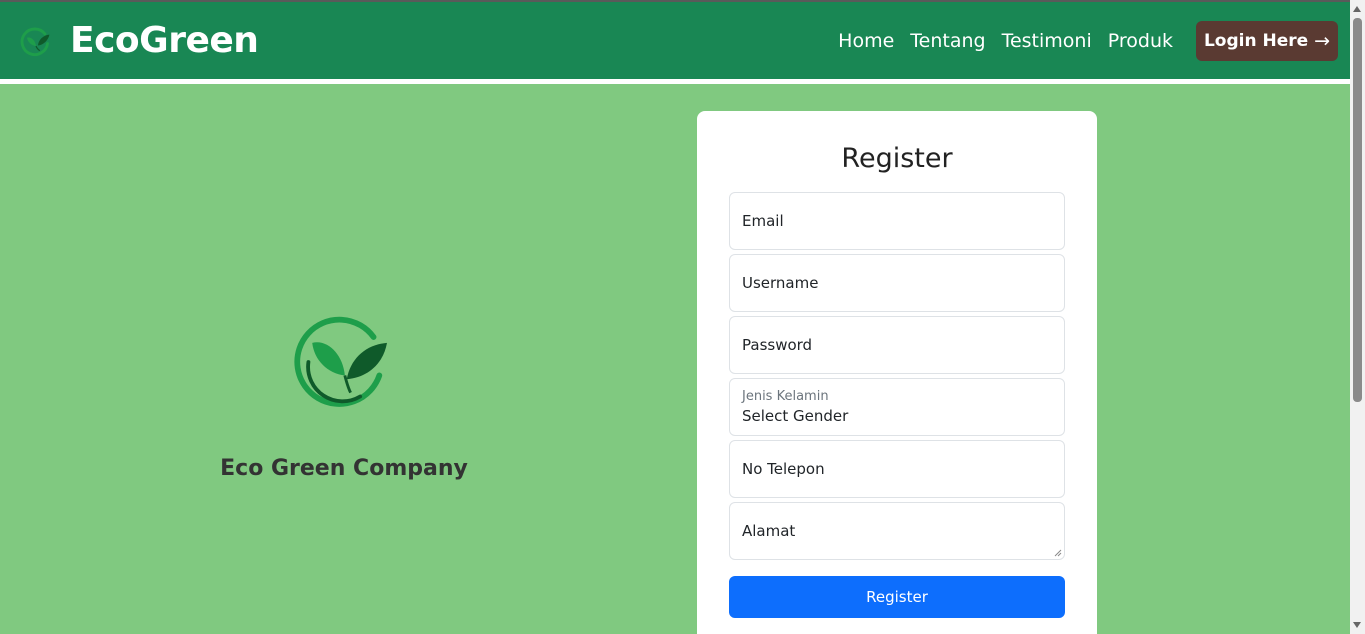 The image size is (1365, 634). I want to click on gender-label: Jenis Kelamin, so click(785, 396).